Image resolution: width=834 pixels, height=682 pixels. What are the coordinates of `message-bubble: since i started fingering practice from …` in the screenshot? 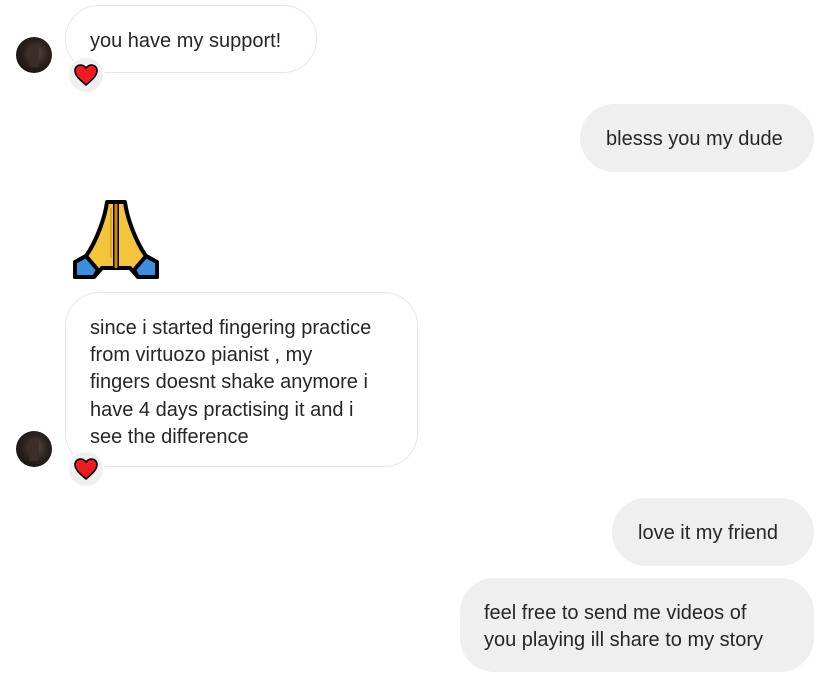 It's located at (241, 379).